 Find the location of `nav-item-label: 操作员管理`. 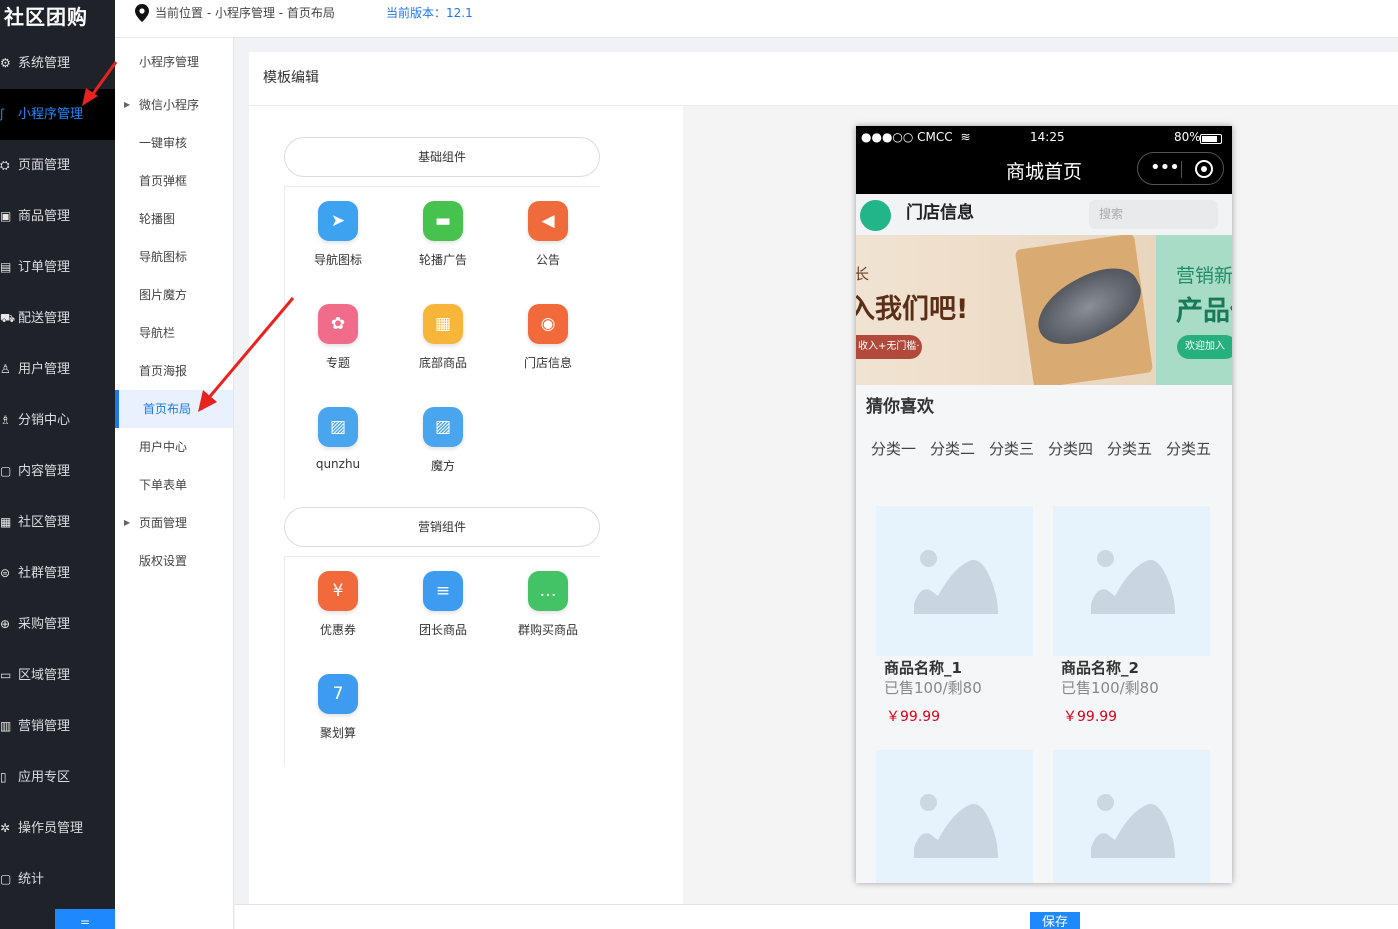

nav-item-label: 操作员管理 is located at coordinates (51, 828).